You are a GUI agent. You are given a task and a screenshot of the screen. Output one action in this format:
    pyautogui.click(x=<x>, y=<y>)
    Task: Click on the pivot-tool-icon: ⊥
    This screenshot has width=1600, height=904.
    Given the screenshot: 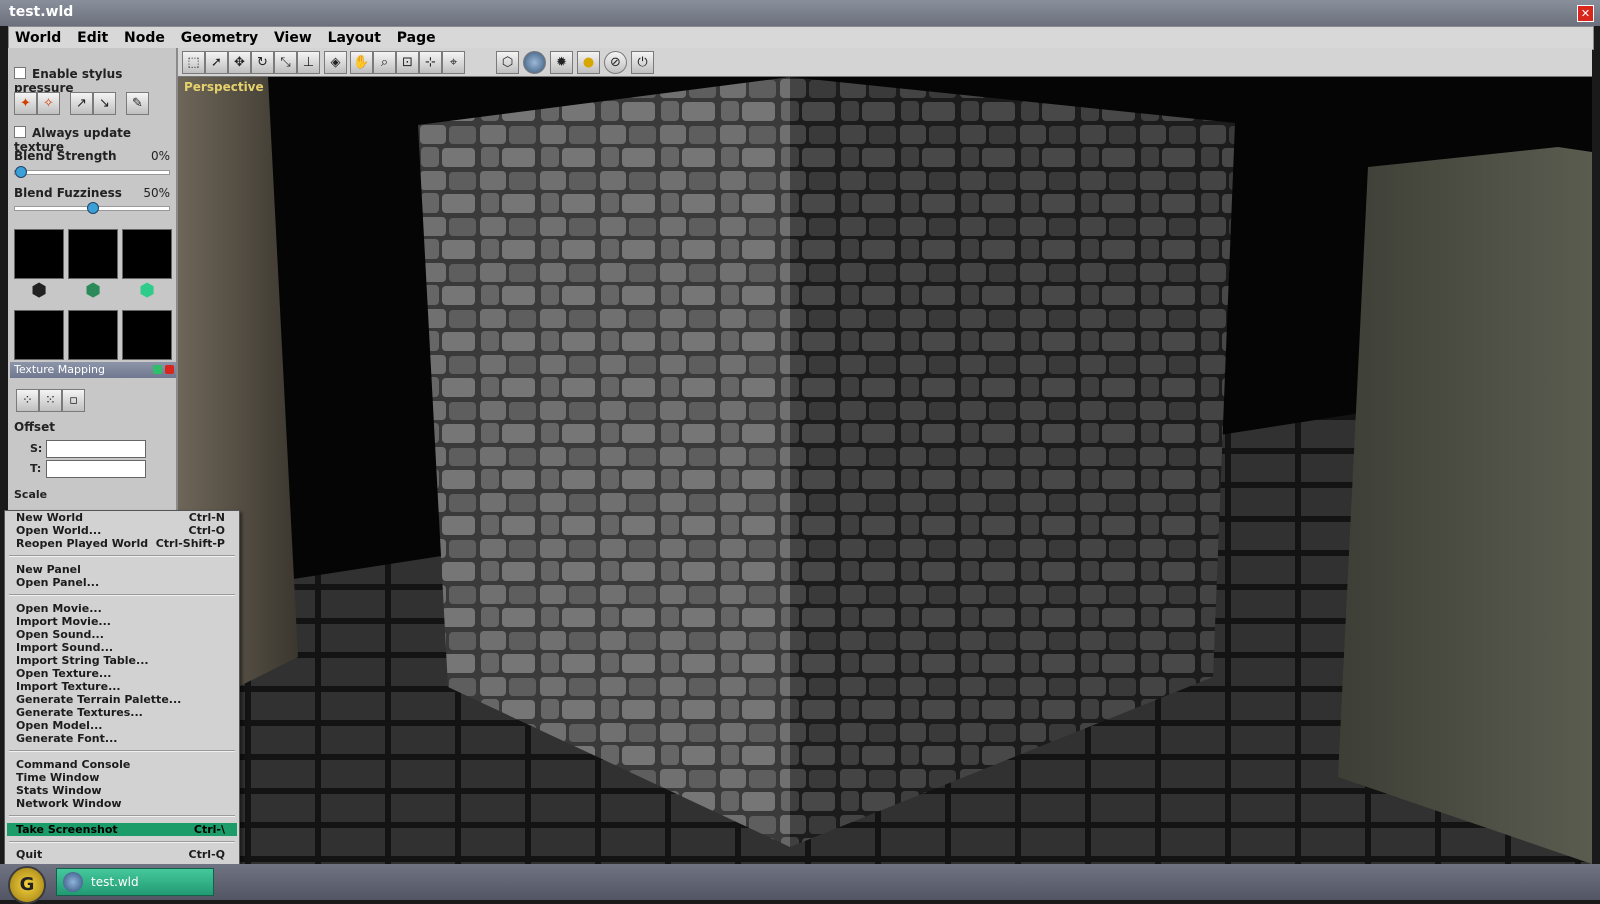 What is the action you would take?
    pyautogui.click(x=308, y=62)
    